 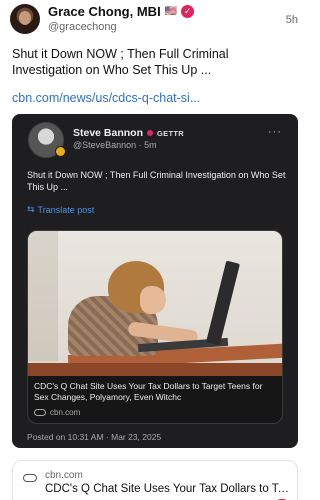 I want to click on quoted-name-row: Steve Bannon GETTR, so click(x=128, y=133).